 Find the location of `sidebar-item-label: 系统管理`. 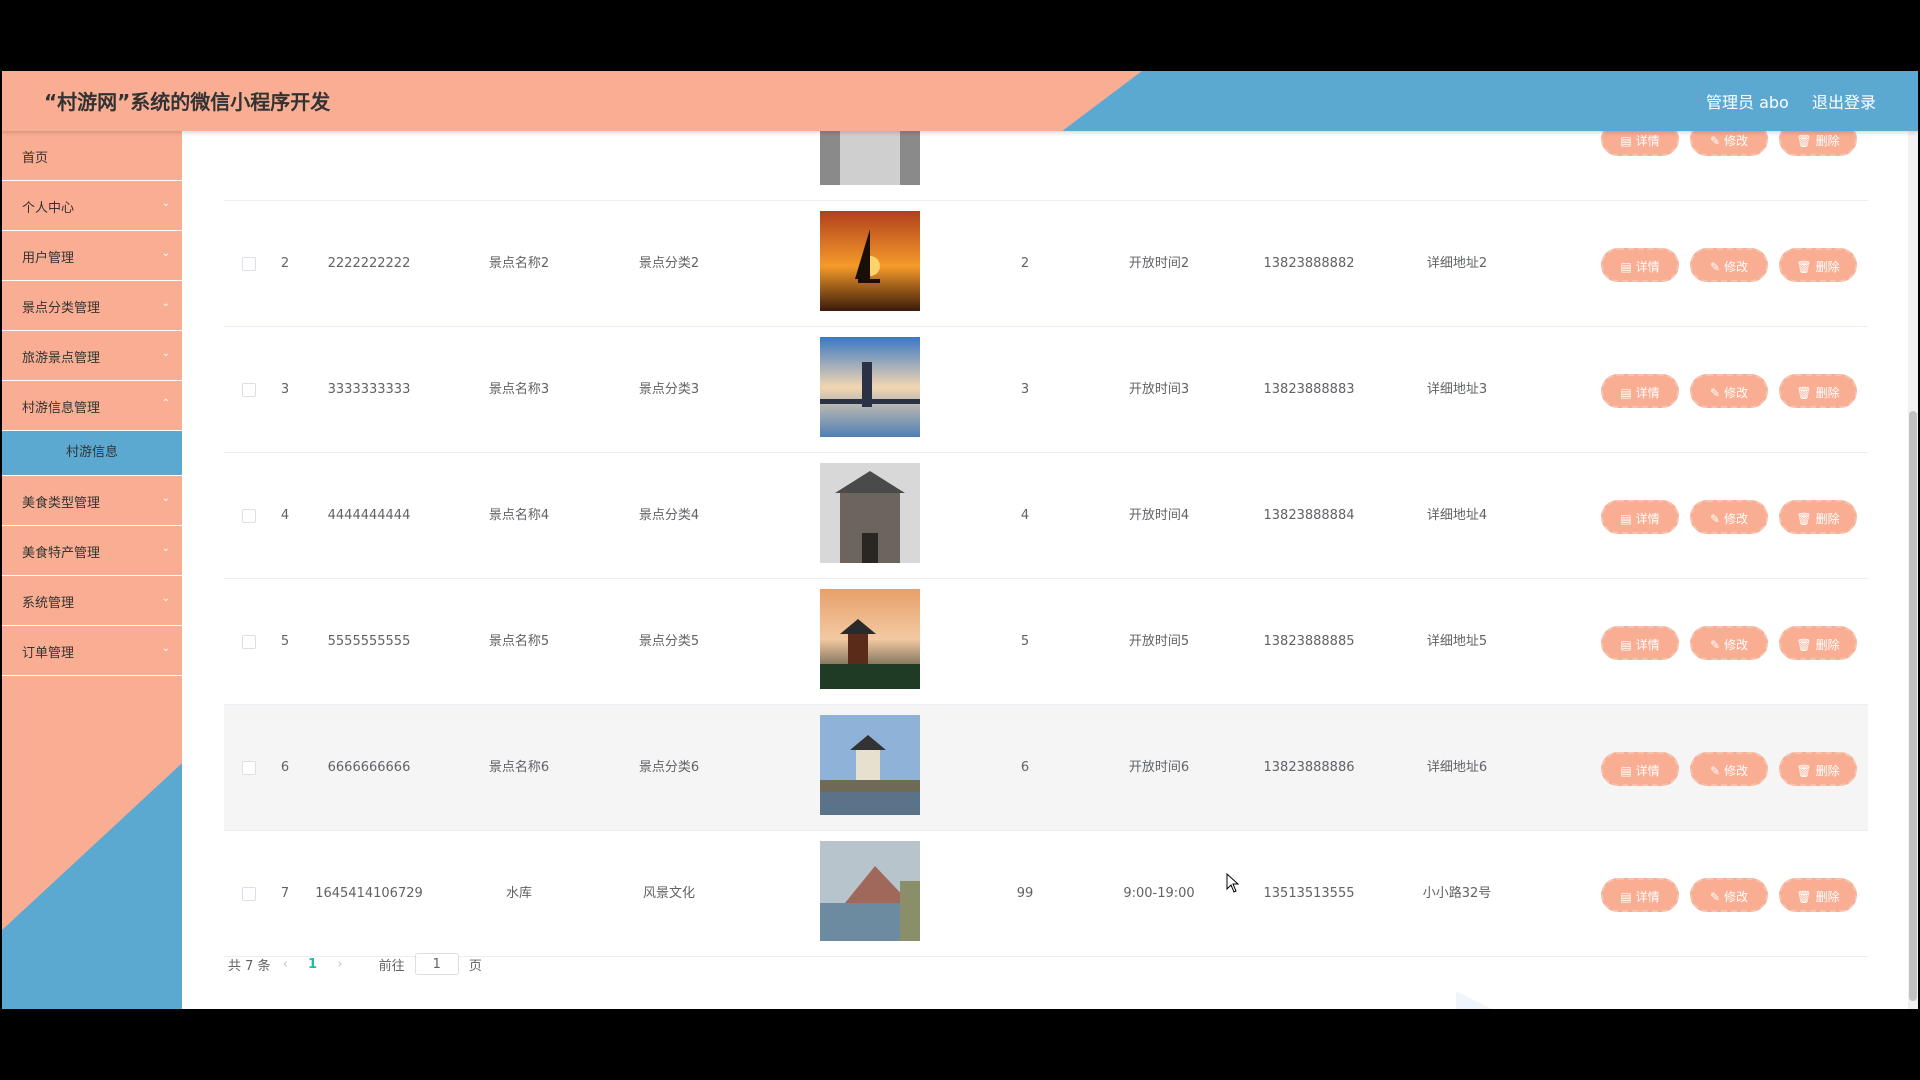

sidebar-item-label: 系统管理 is located at coordinates (48, 603).